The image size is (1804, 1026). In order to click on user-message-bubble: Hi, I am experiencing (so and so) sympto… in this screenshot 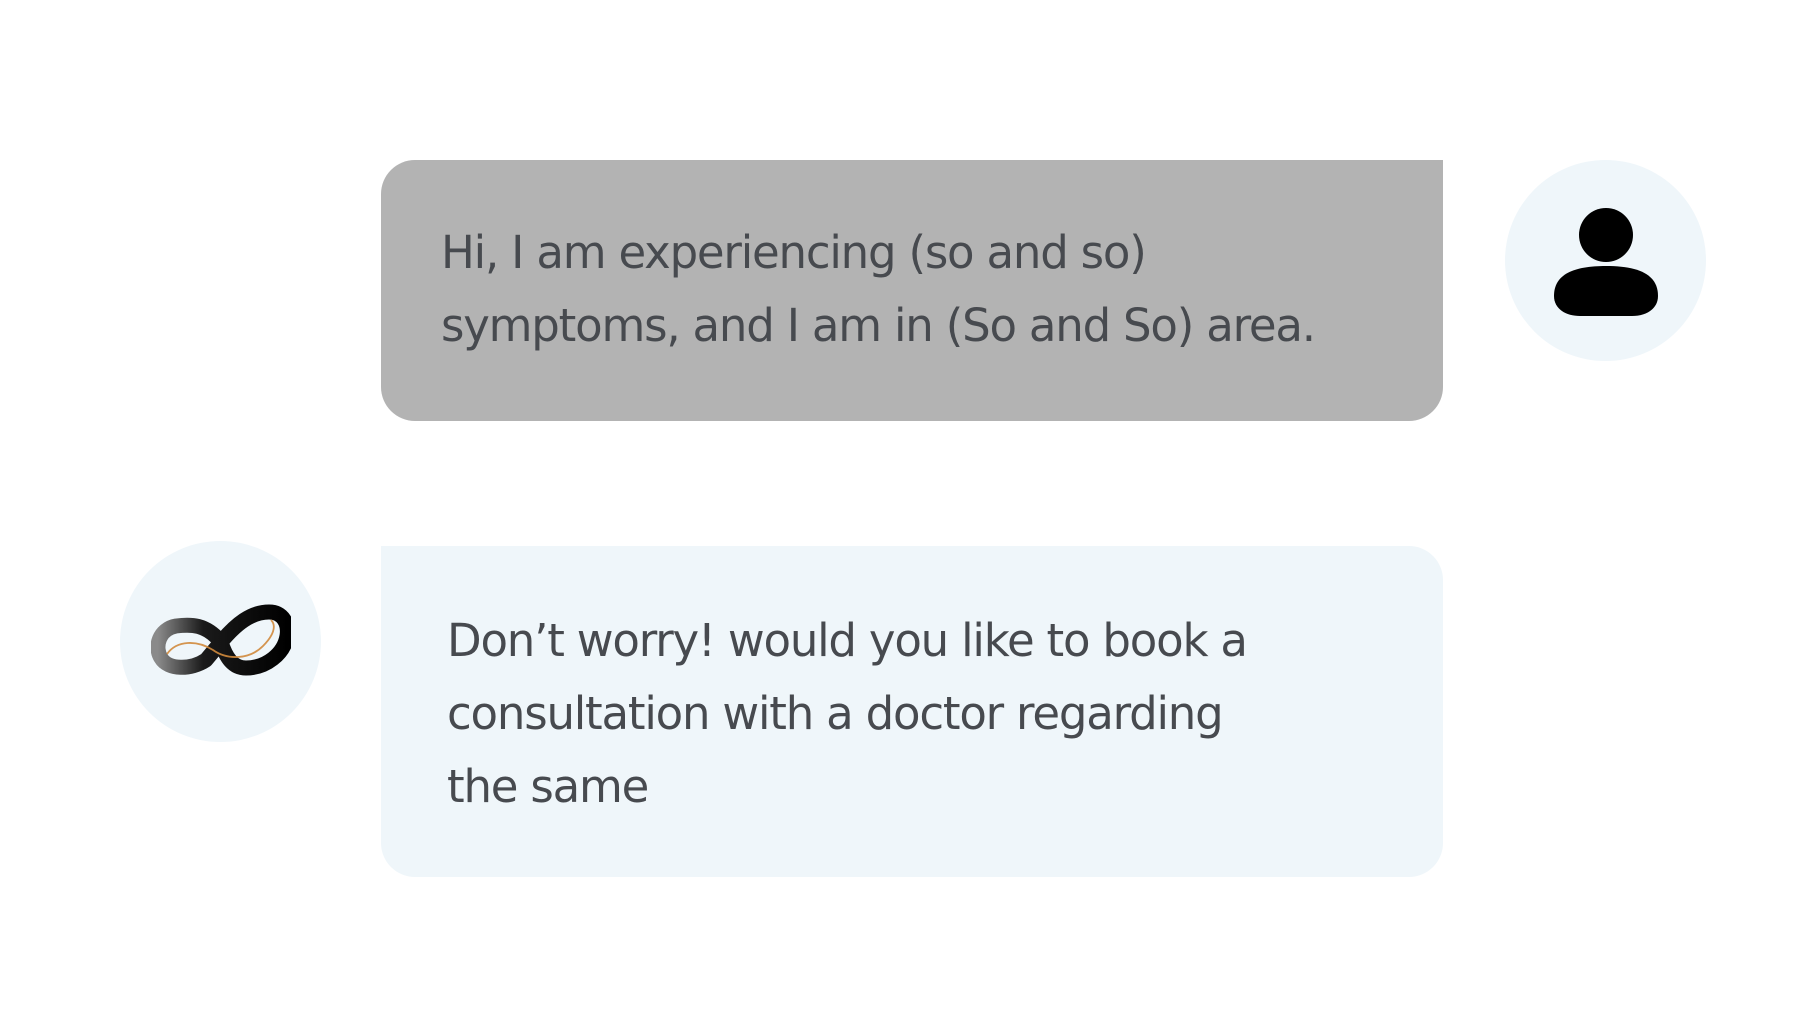, I will do `click(912, 290)`.